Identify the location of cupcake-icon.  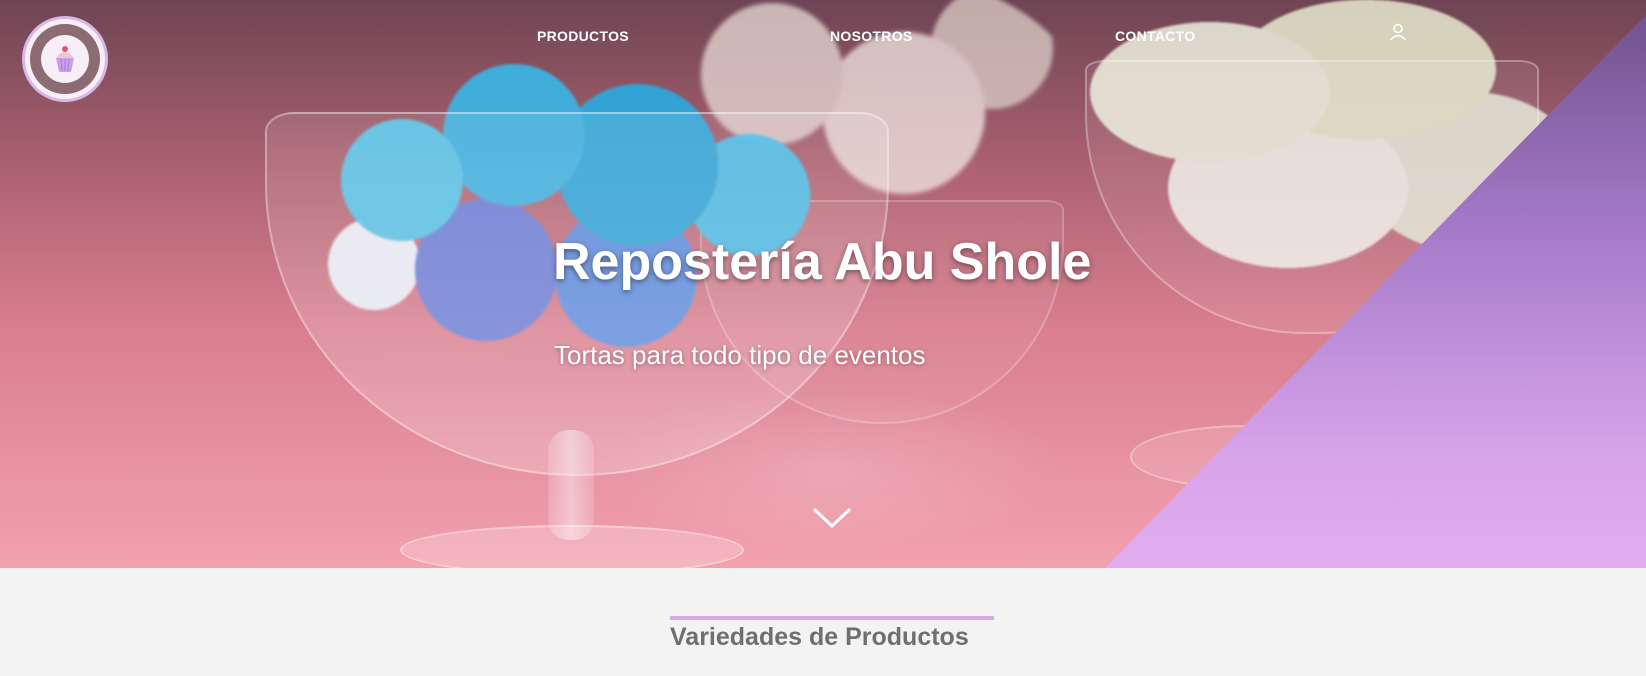
(65, 59).